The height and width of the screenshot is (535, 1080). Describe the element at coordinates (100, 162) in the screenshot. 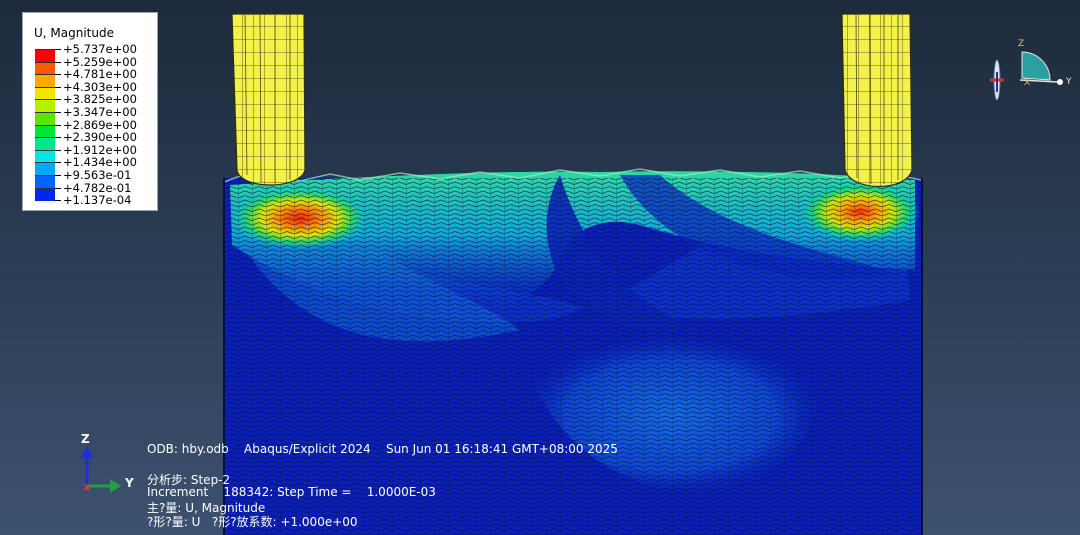

I see `legend-value-label: +1.434e+00` at that location.